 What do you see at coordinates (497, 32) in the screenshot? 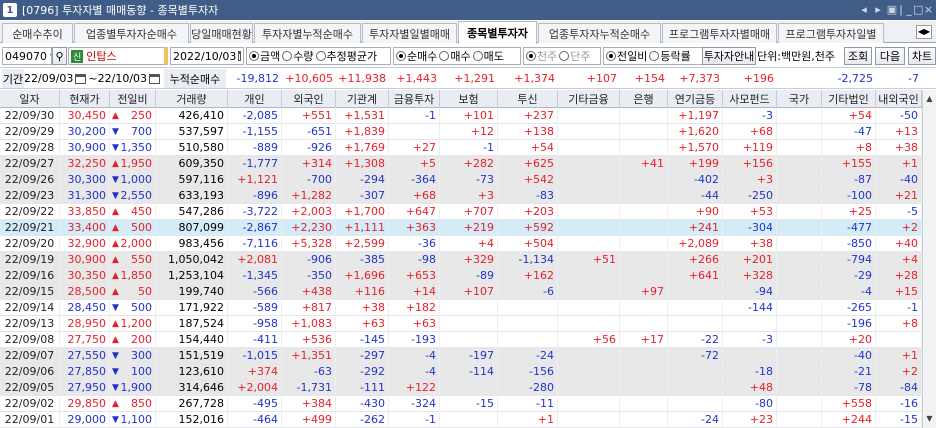
I see `tab-stock-investor: 종목별투자자` at bounding box center [497, 32].